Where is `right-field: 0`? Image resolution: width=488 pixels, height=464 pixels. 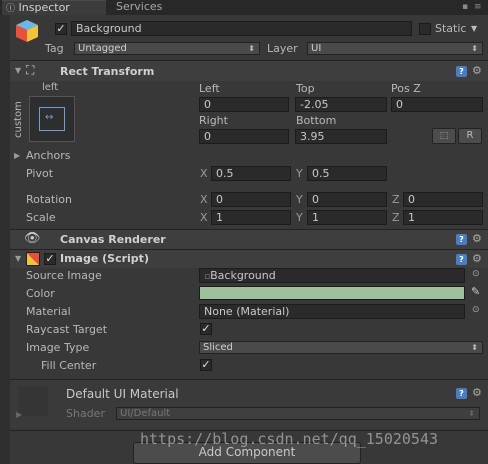 right-field: 0 is located at coordinates (244, 136).